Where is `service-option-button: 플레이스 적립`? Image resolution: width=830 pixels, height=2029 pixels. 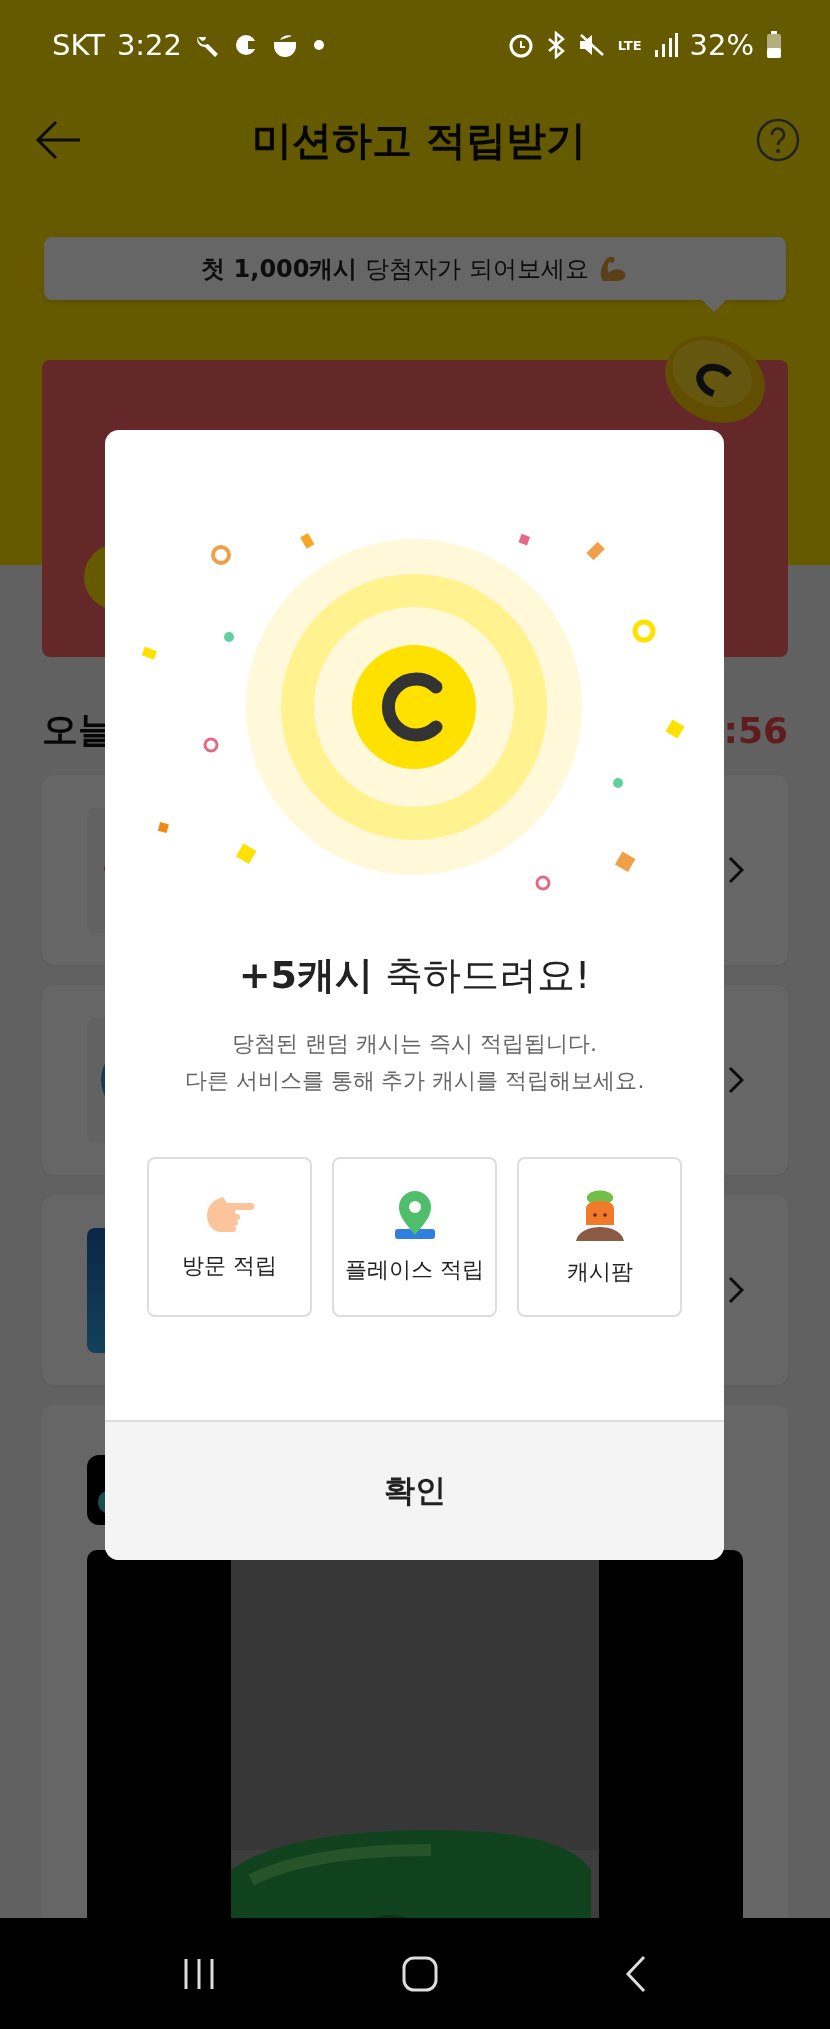
service-option-button: 플레이스 적립 is located at coordinates (414, 1237).